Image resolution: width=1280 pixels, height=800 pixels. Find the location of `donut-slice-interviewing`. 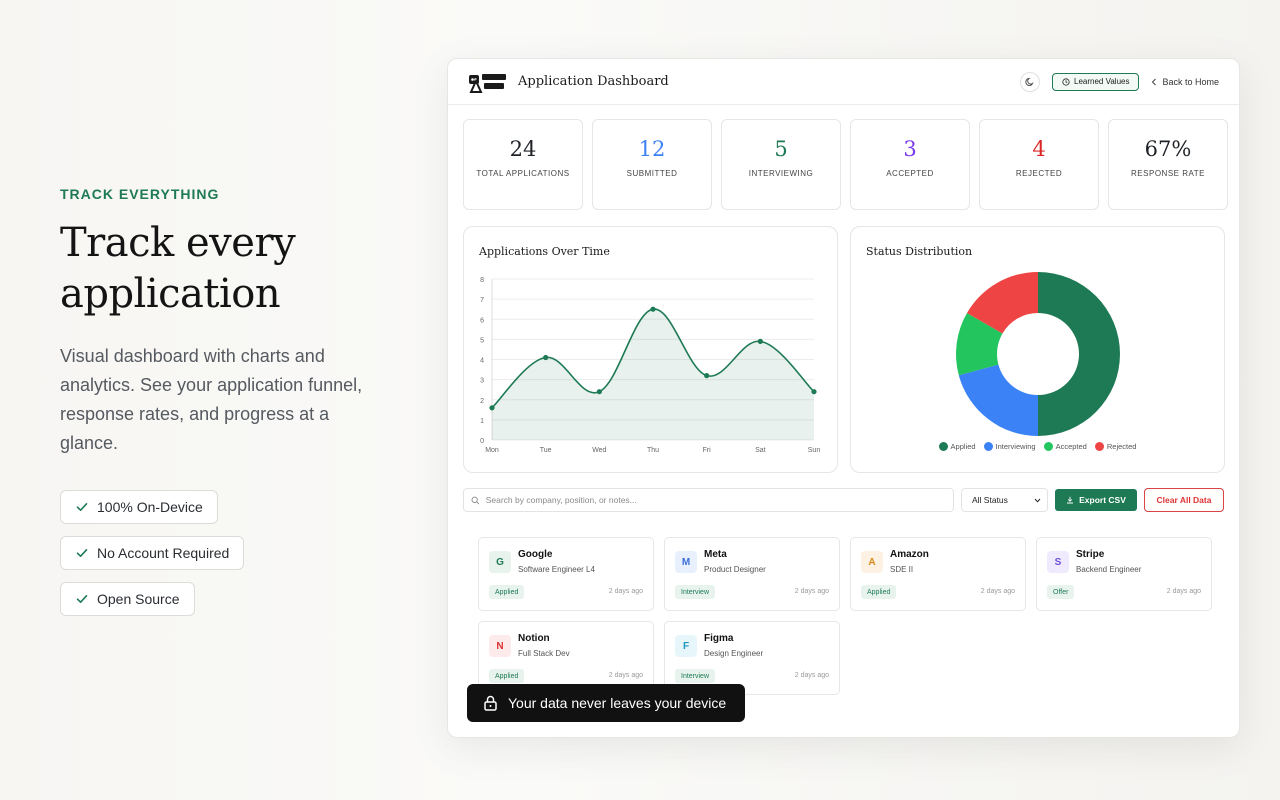

donut-slice-interviewing is located at coordinates (998, 400).